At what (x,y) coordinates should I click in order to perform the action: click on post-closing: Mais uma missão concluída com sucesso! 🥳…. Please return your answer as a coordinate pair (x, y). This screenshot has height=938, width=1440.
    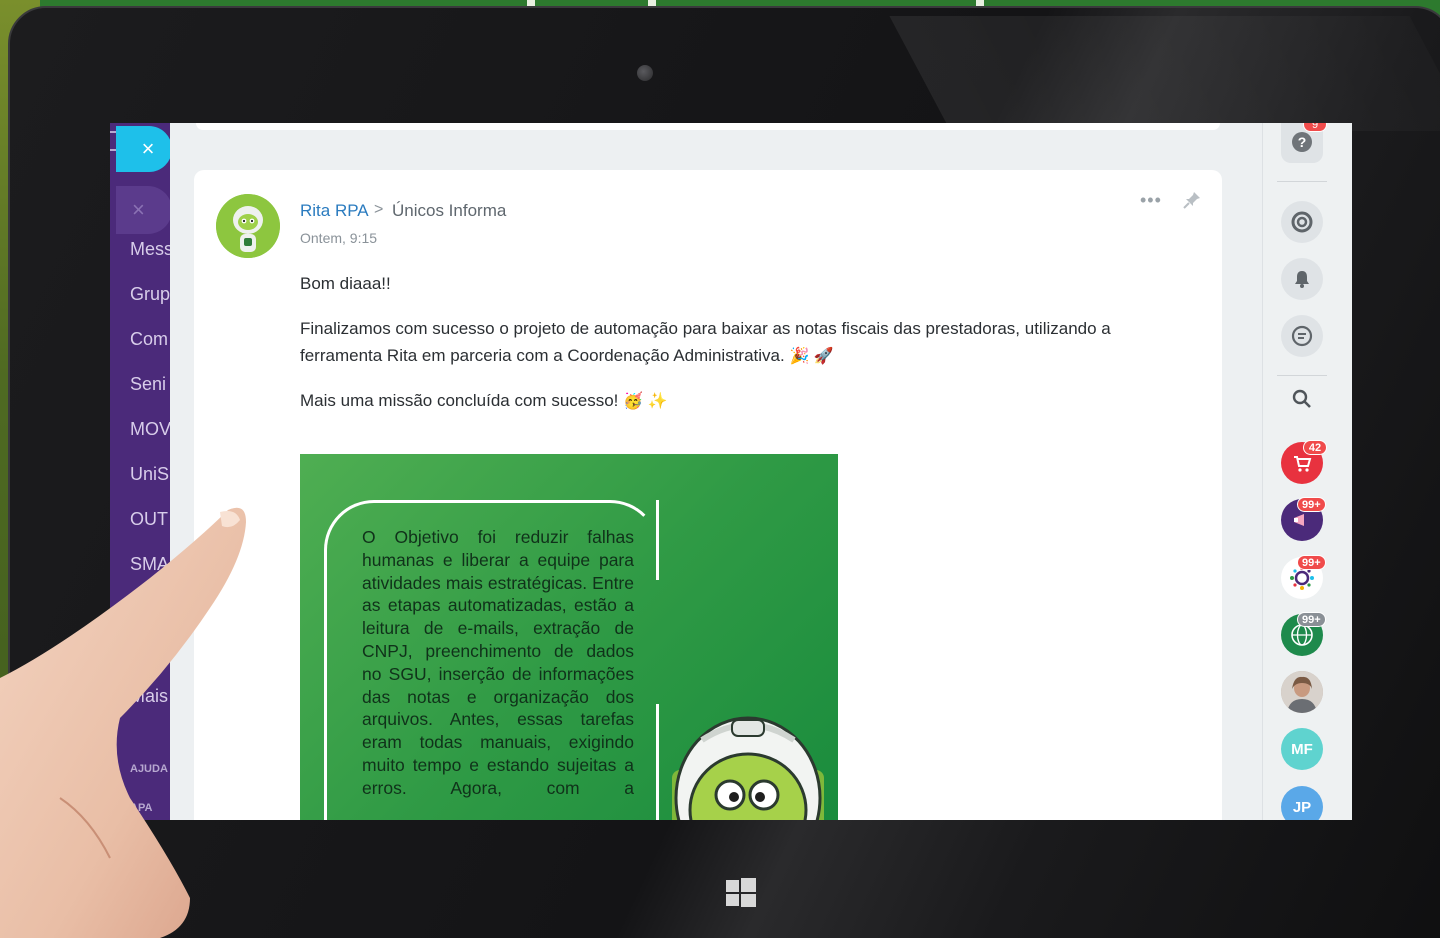
    Looking at the image, I should click on (740, 401).